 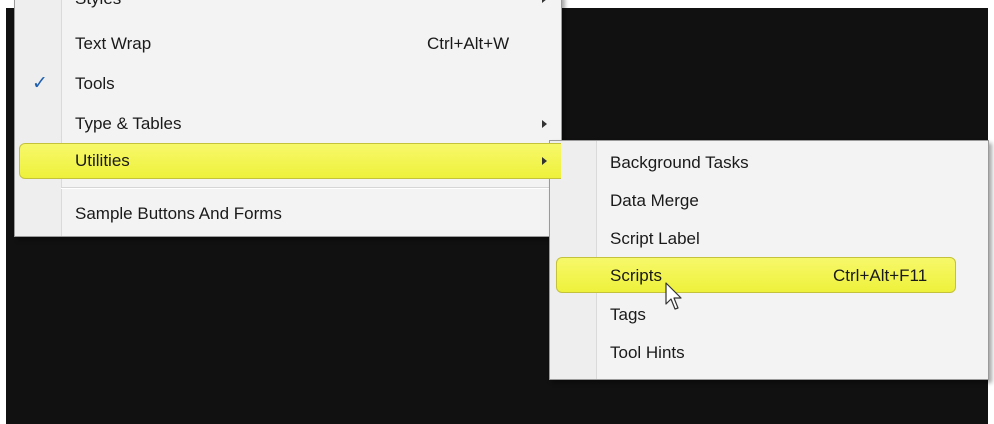 What do you see at coordinates (636, 275) in the screenshot?
I see `menu-item-label: Scripts` at bounding box center [636, 275].